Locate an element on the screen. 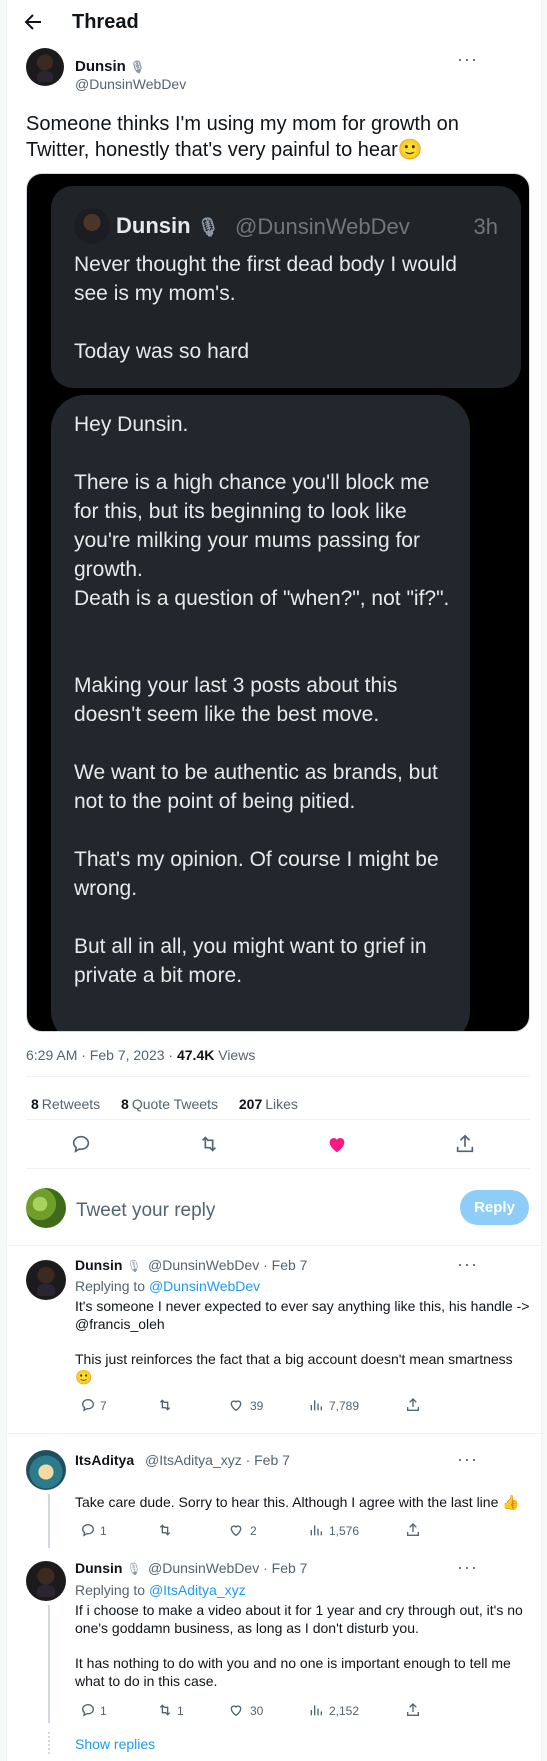  author-handle: @DunsinWebDev is located at coordinates (130, 84).